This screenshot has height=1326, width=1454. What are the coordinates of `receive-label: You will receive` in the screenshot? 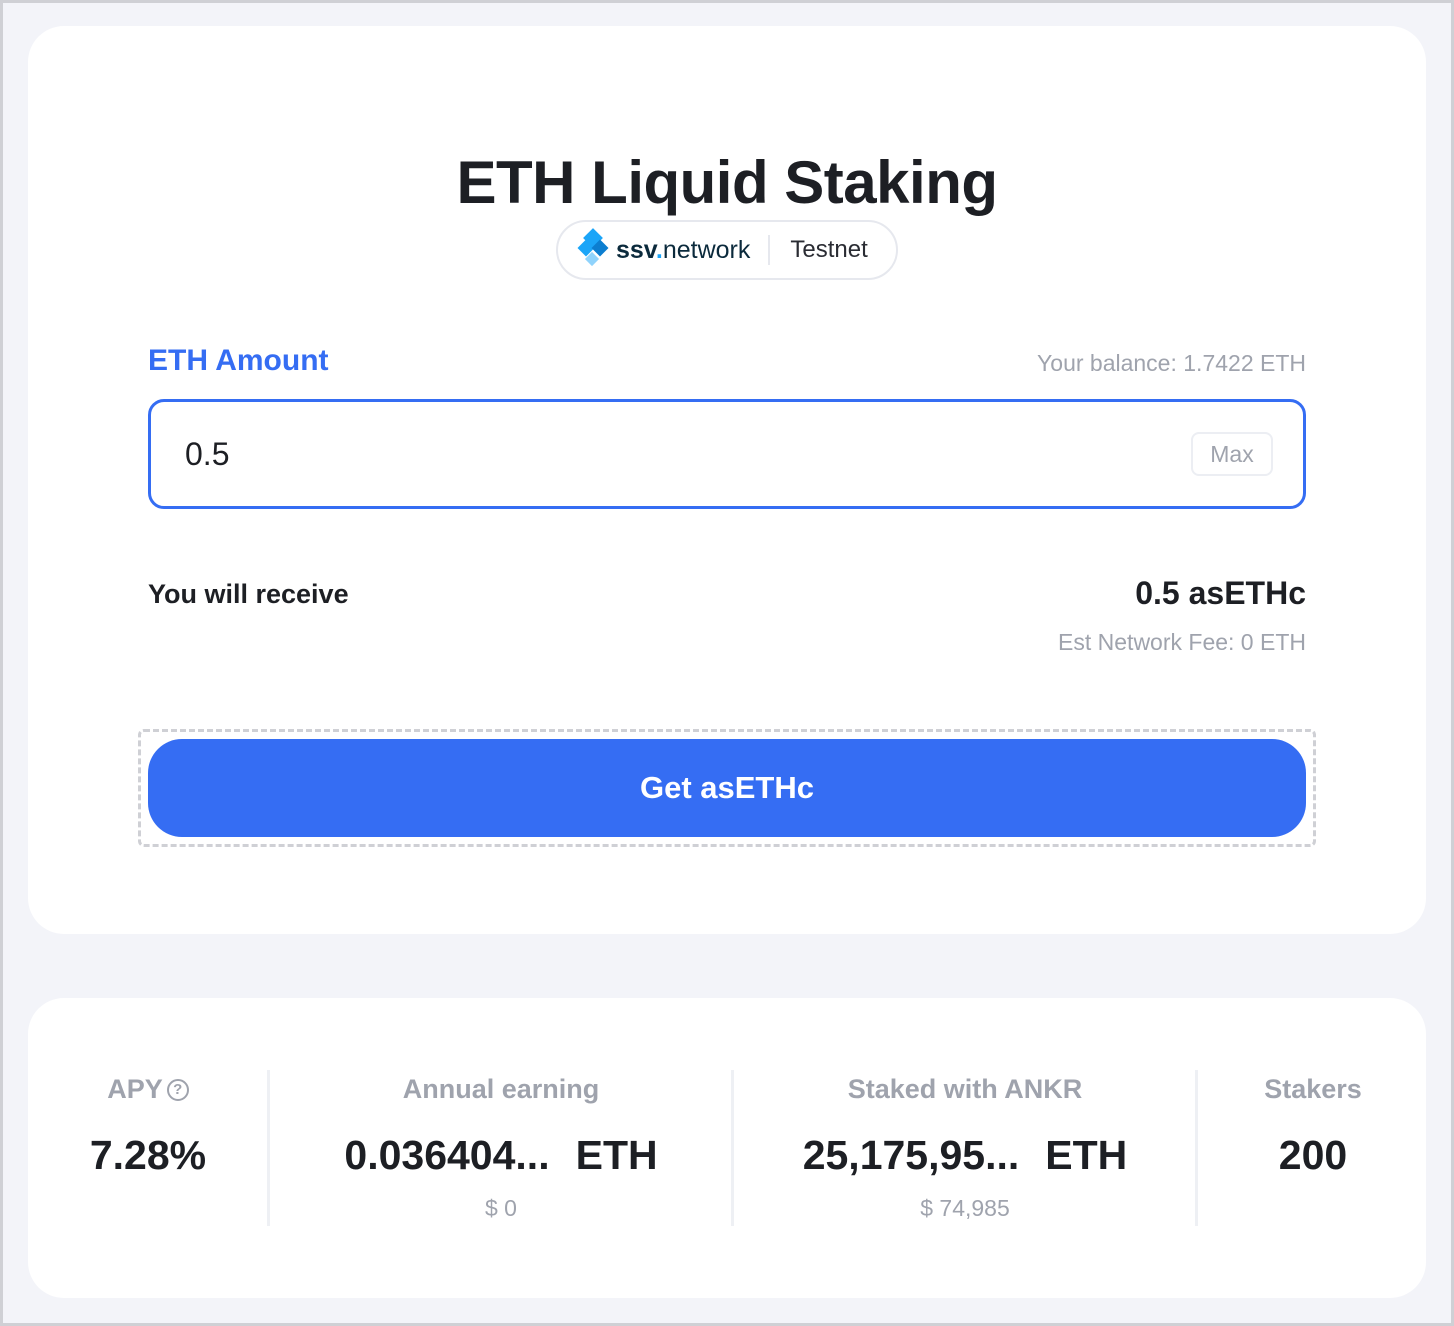 It's located at (248, 594).